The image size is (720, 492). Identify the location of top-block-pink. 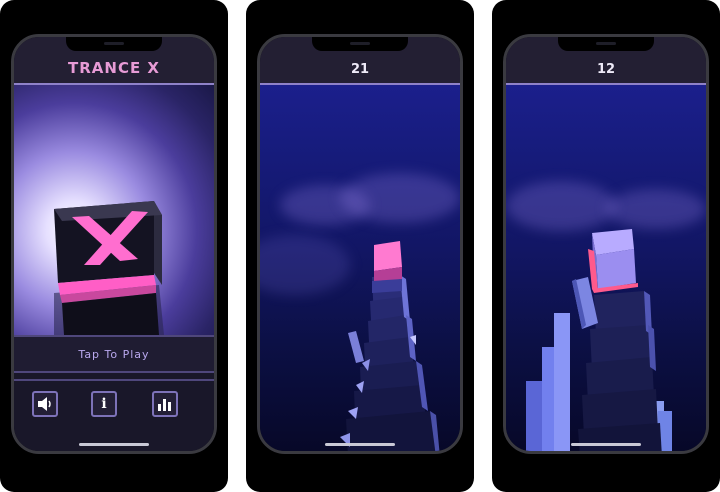
(388, 262).